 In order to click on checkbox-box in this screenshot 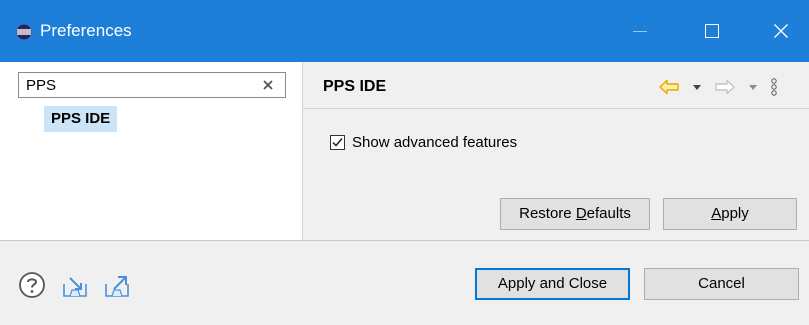, I will do `click(337, 142)`.